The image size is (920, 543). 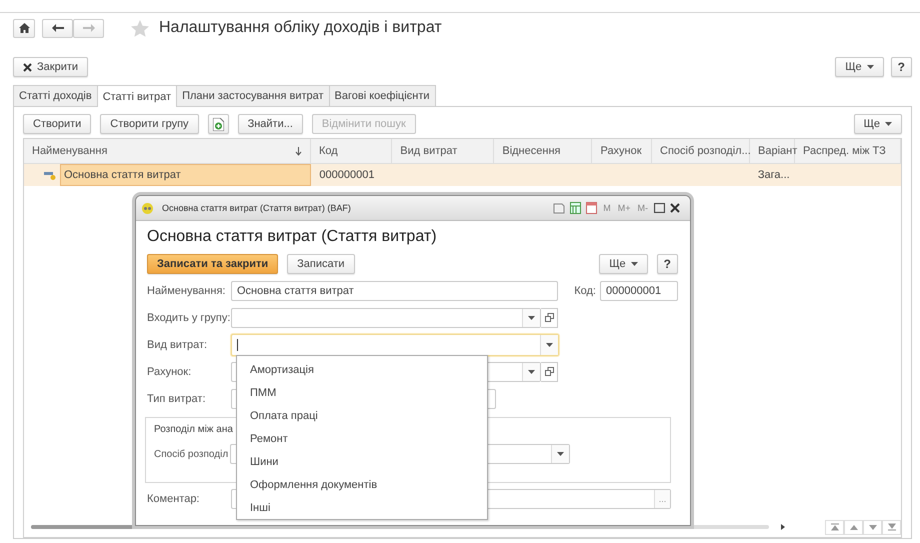 What do you see at coordinates (559, 208) in the screenshot?
I see `document-icon` at bounding box center [559, 208].